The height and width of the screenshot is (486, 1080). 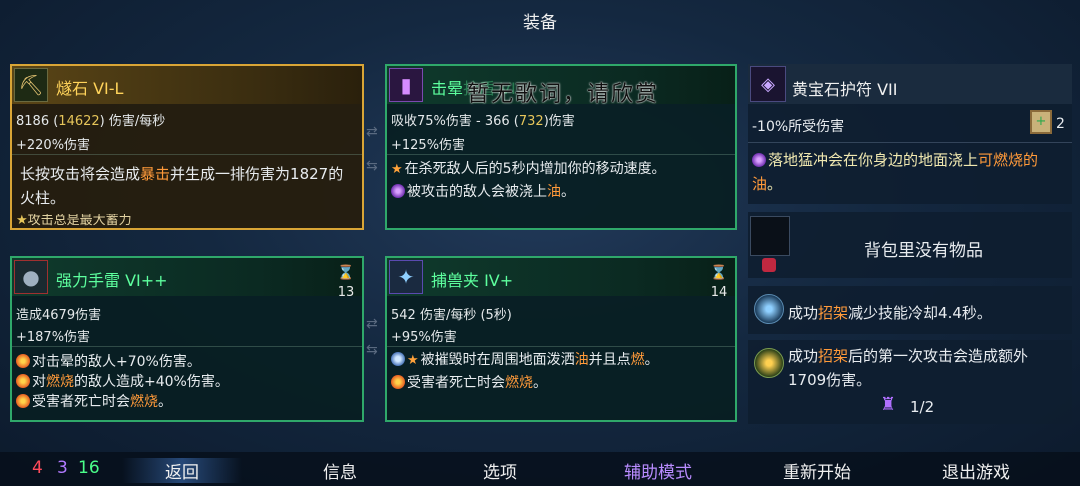 What do you see at coordinates (531, 121) in the screenshot?
I see `absorb-max: 732` at bounding box center [531, 121].